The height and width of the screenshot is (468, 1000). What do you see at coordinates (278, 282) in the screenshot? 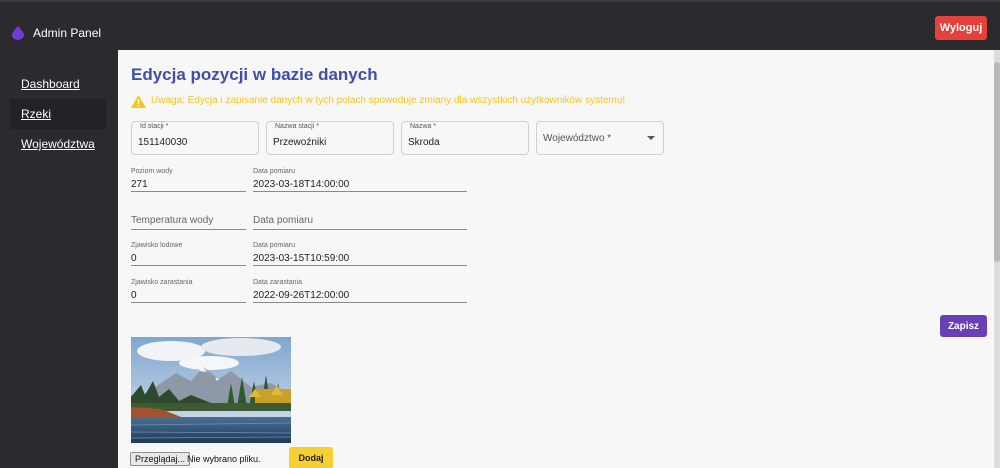
I see `overgrowth-date-label: Data zarastania` at bounding box center [278, 282].